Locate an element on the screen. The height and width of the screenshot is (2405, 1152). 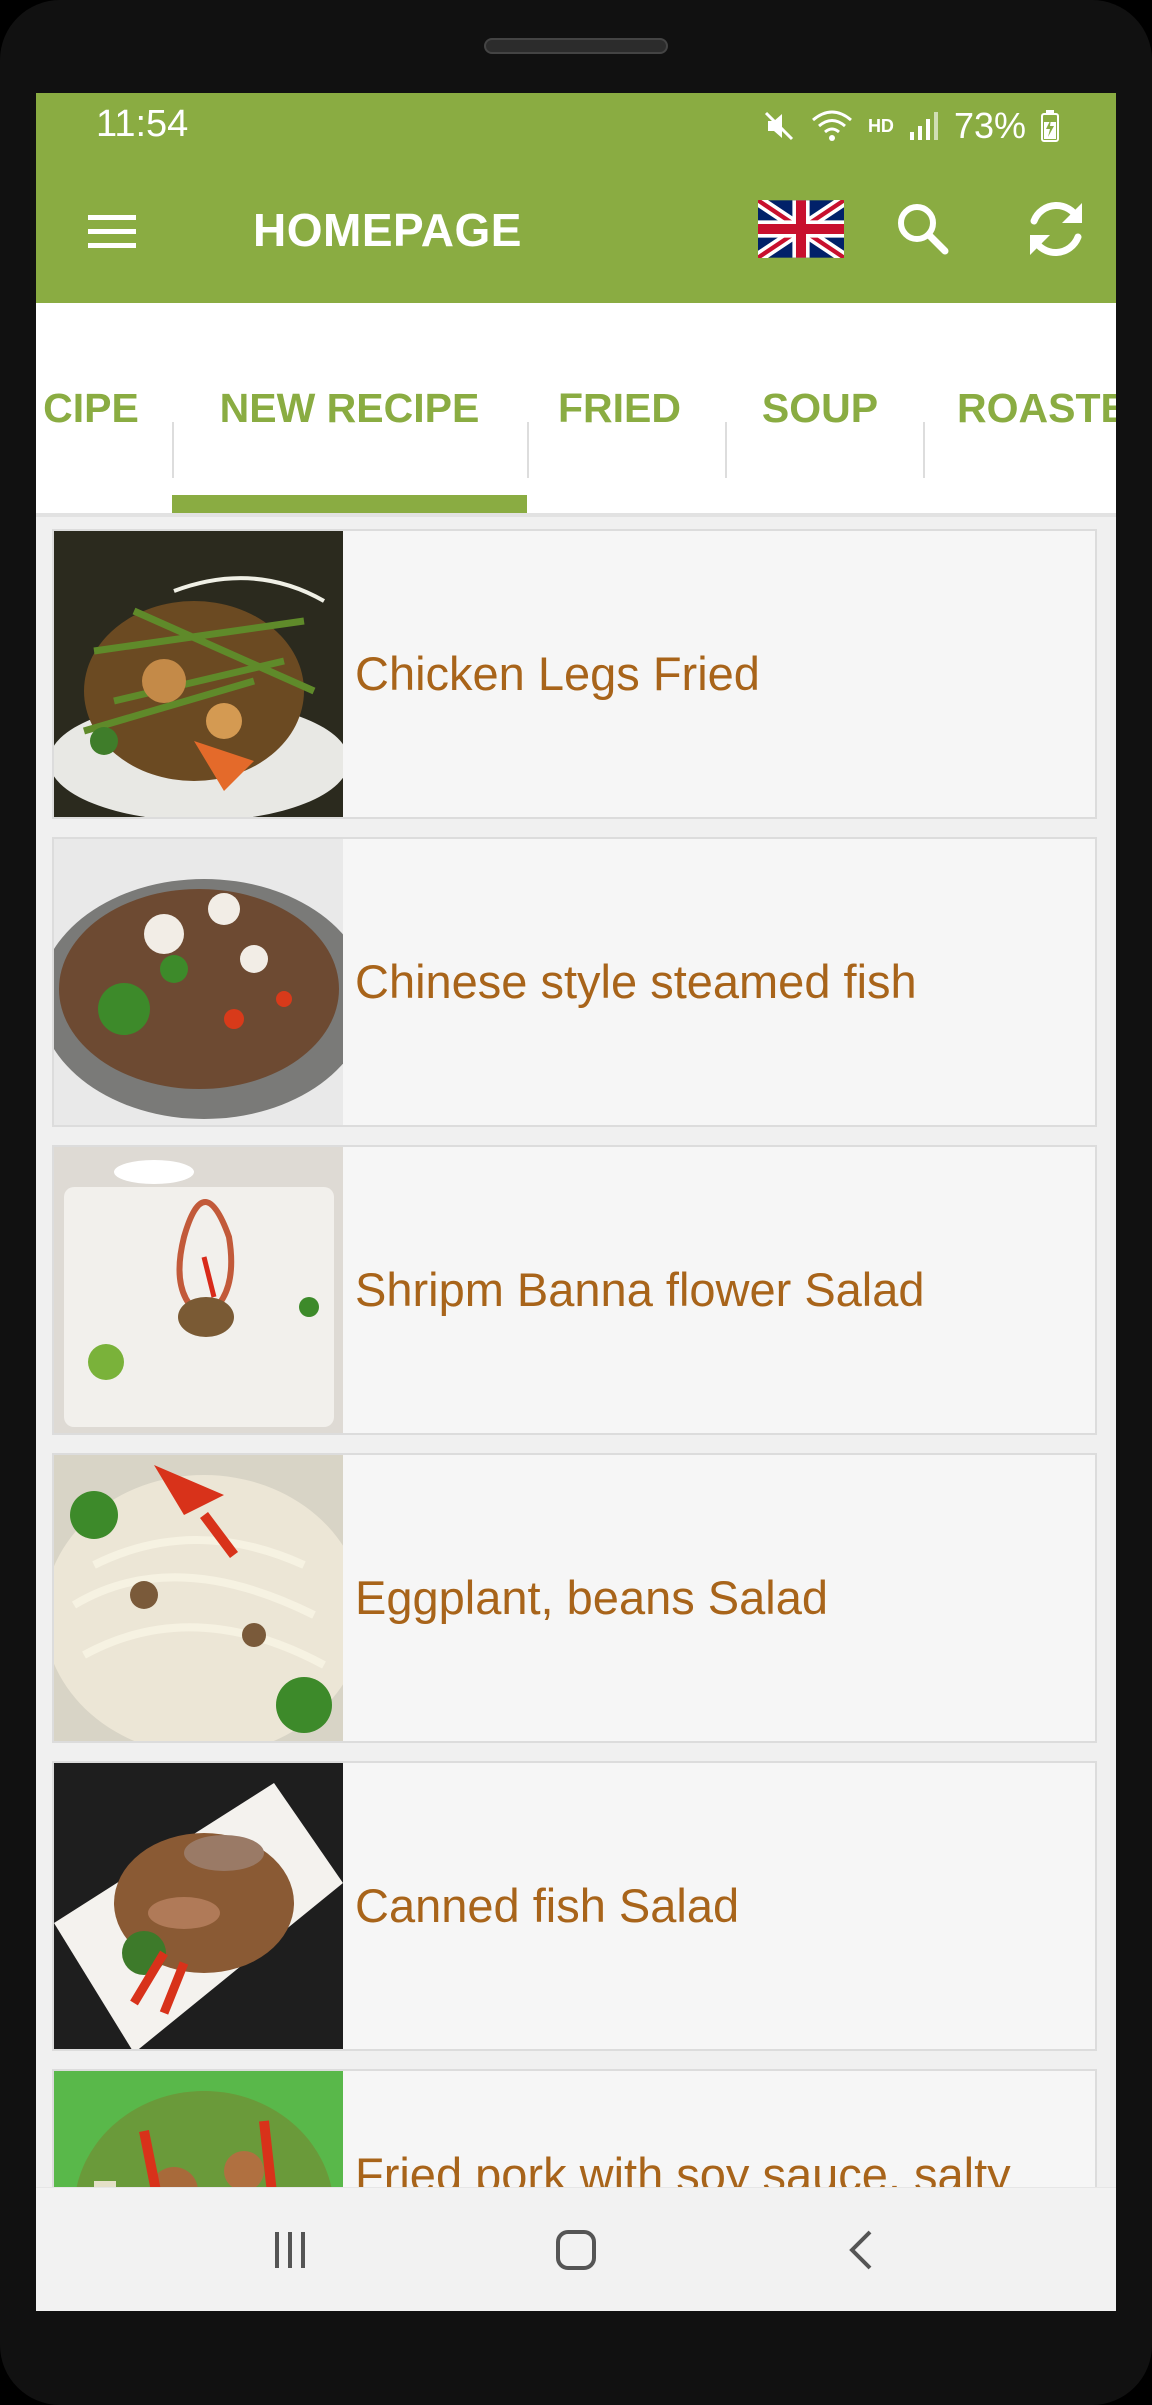
uk-flag-icon is located at coordinates (801, 229).